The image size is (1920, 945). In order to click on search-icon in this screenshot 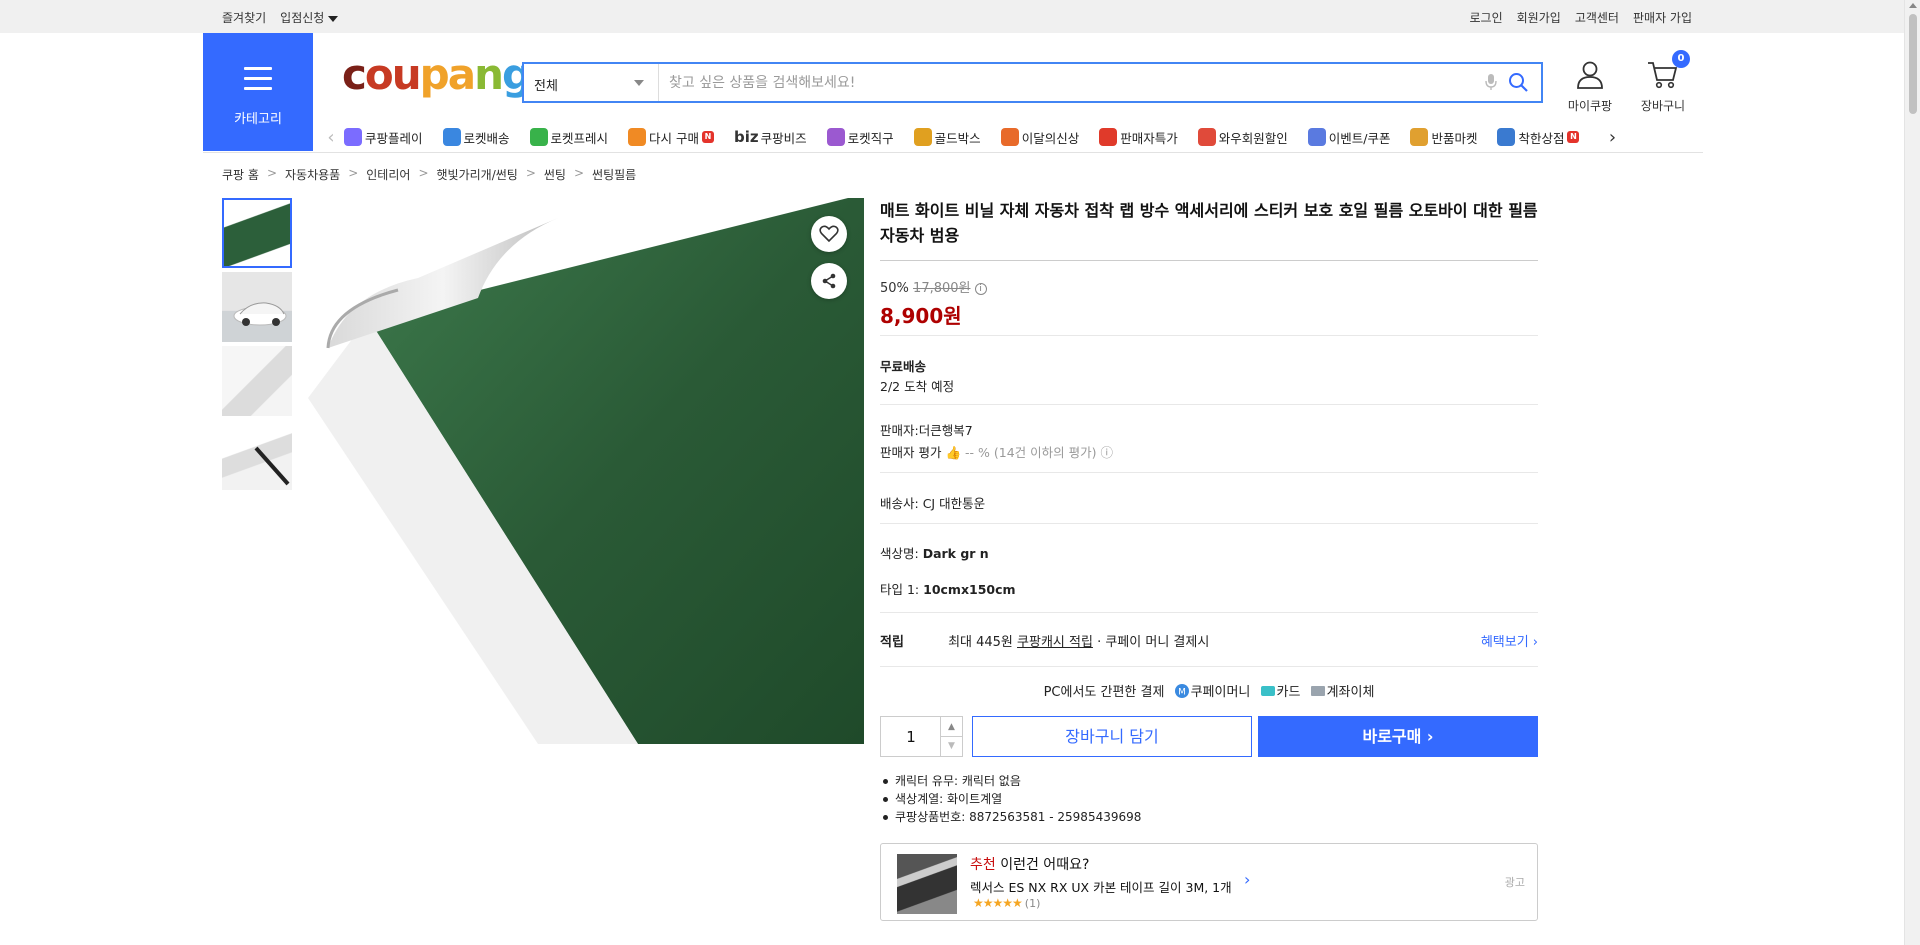, I will do `click(1518, 84)`.